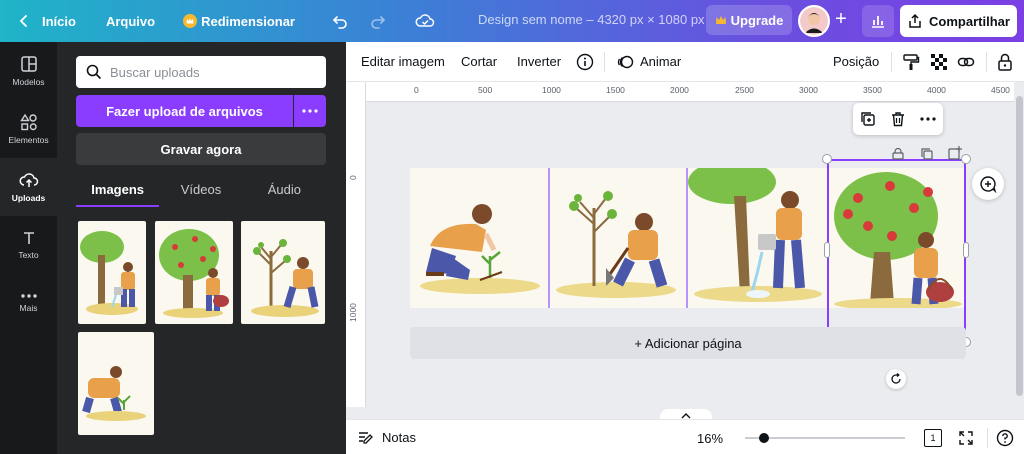  I want to click on upgrade-label: Upgrade, so click(757, 20).